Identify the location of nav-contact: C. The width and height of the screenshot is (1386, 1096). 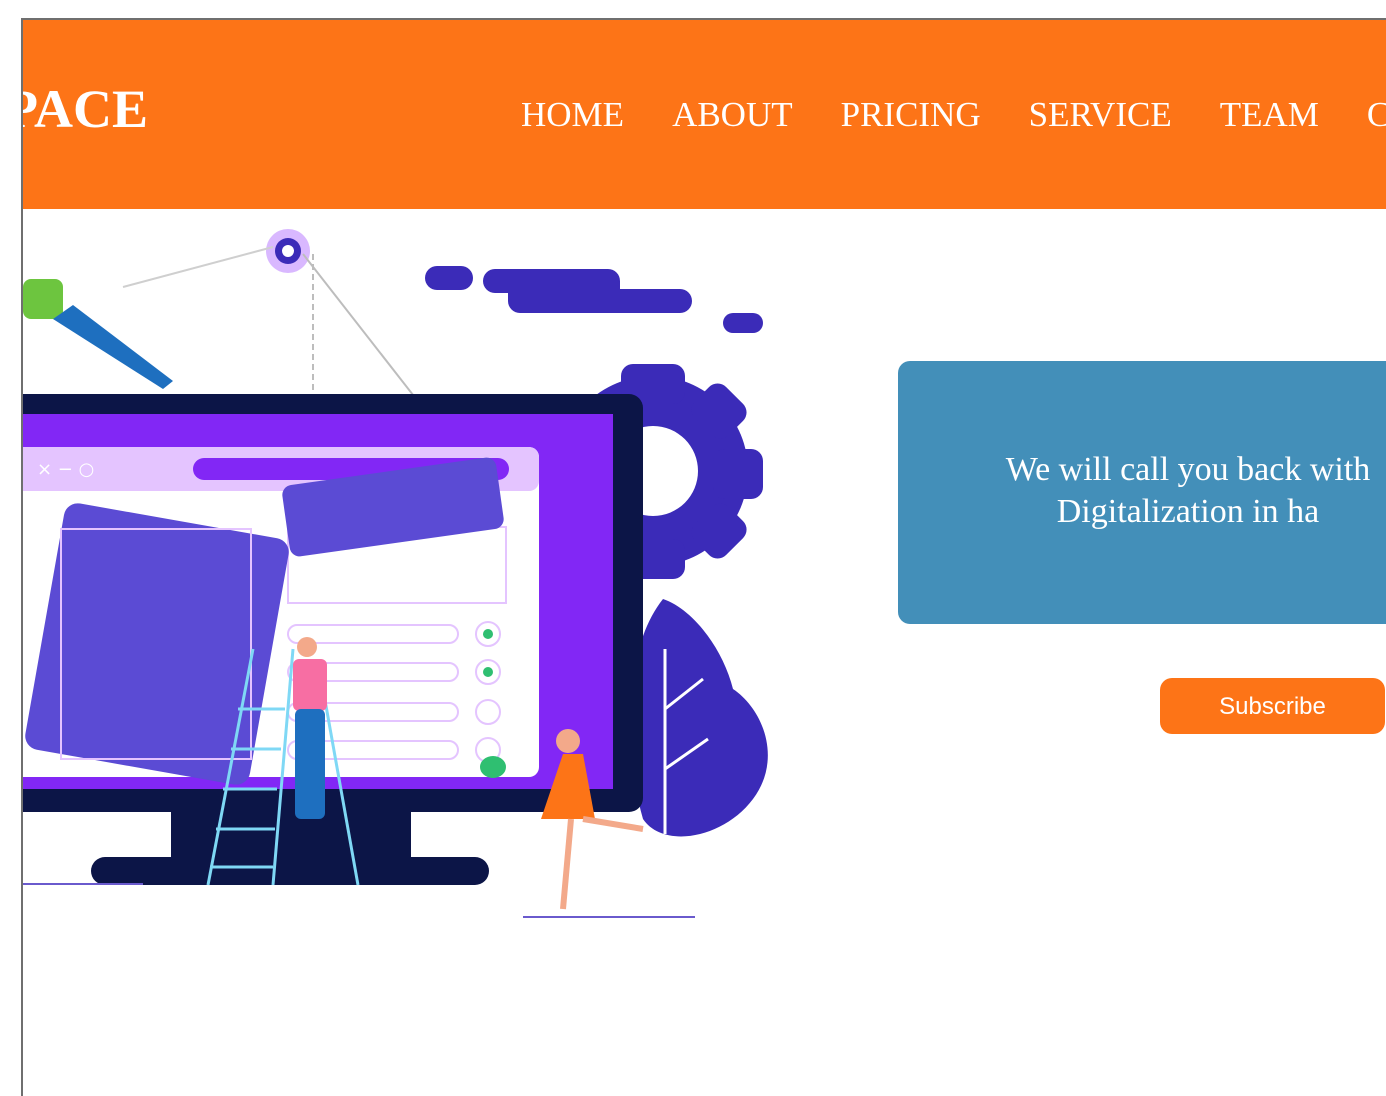
(1376, 115).